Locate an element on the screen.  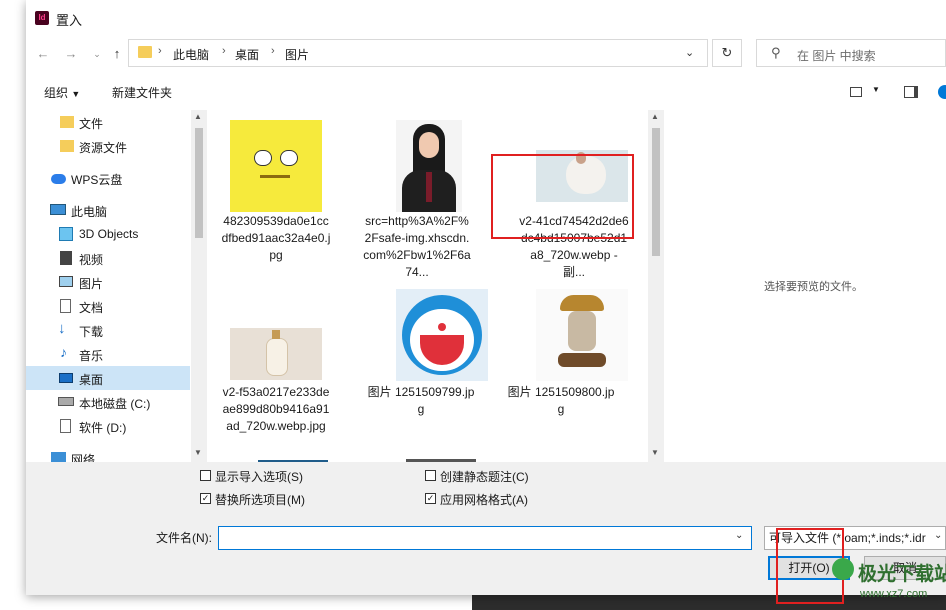
cloud-icon is located at coordinates (58, 179).